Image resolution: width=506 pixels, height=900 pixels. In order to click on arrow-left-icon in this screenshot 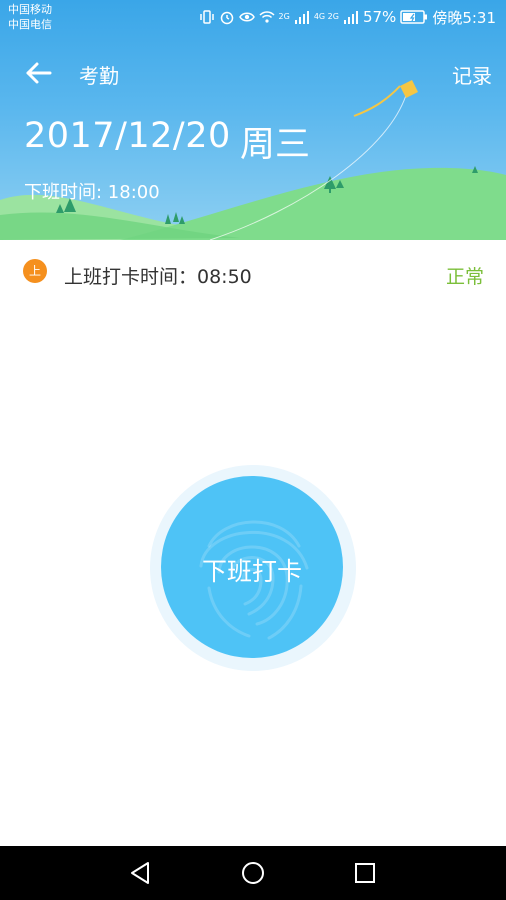, I will do `click(39, 73)`.